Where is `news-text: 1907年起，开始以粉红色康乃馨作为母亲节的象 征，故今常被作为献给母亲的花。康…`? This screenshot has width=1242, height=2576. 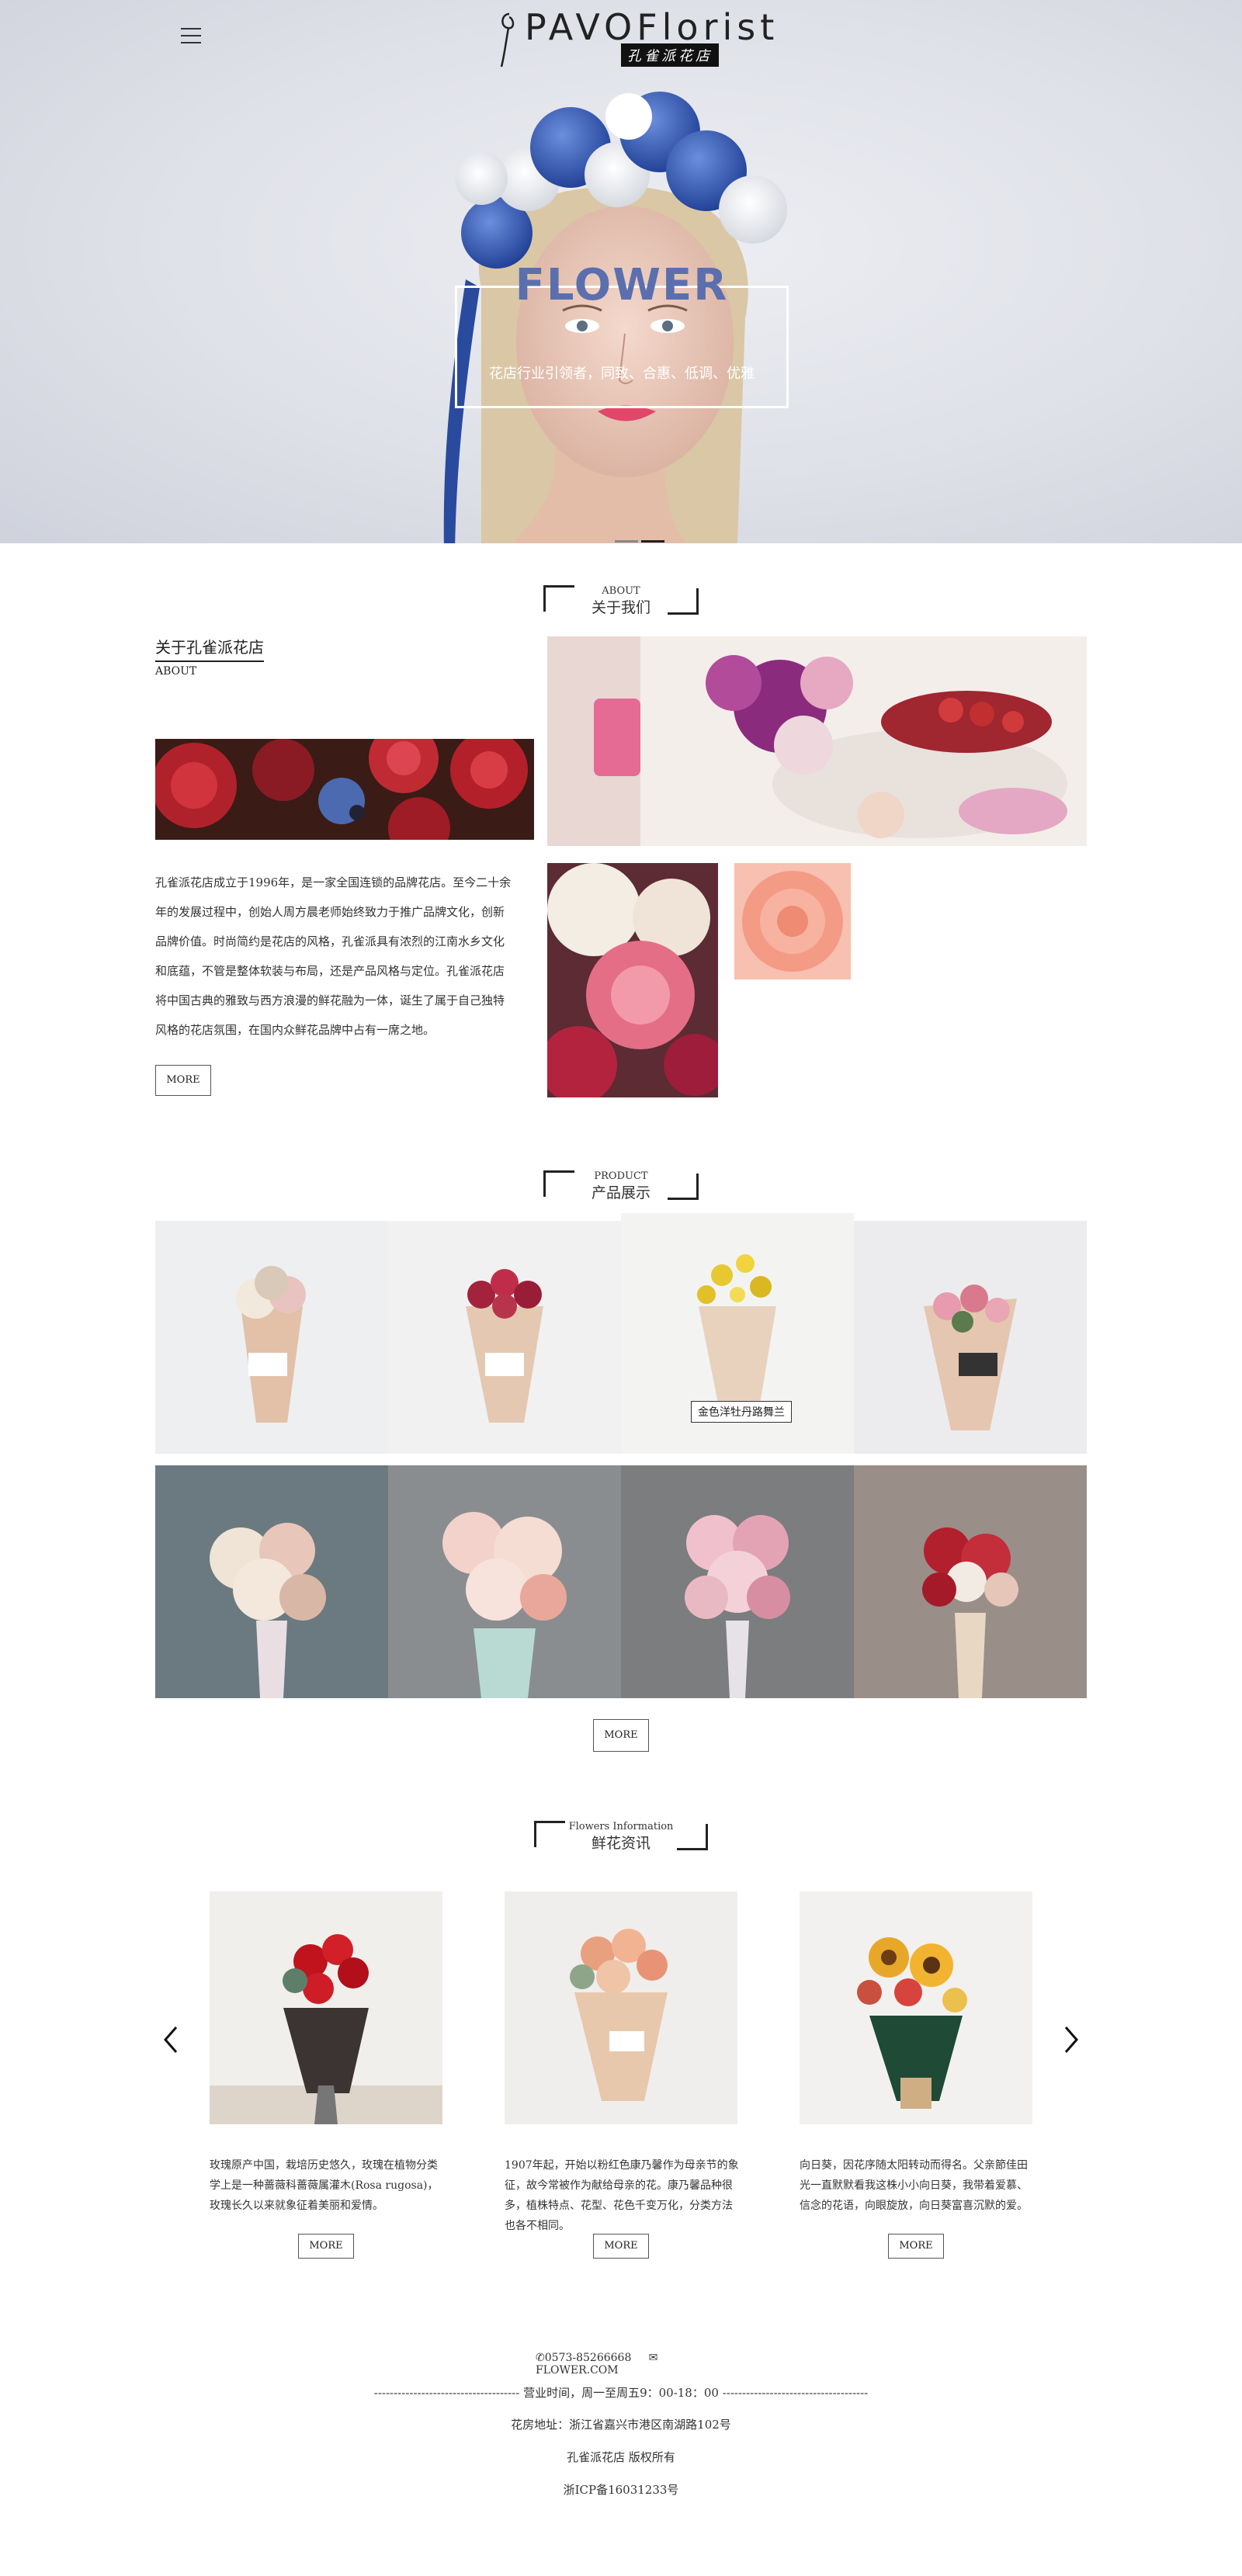
news-text: 1907年起，开始以粉红色康乃馨作为母亲节的象 征，故今常被作为献给母亲的花。康… is located at coordinates (623, 2195).